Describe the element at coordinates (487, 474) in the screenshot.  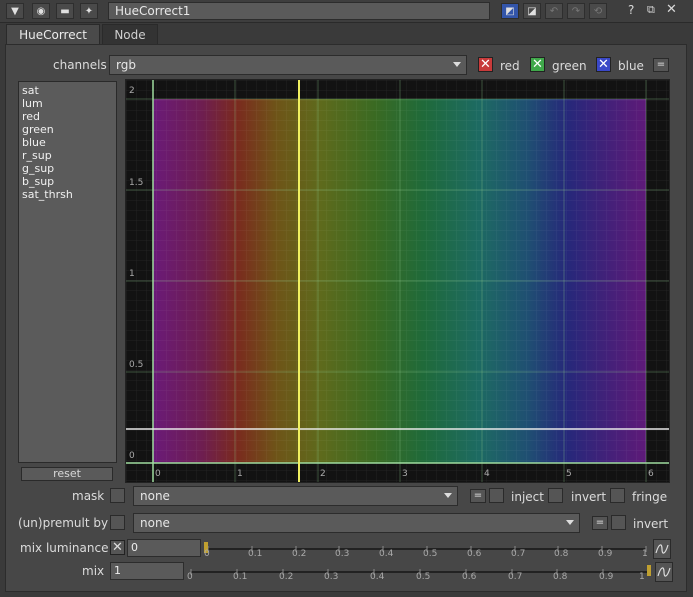
I see `x-tick-4: 4` at that location.